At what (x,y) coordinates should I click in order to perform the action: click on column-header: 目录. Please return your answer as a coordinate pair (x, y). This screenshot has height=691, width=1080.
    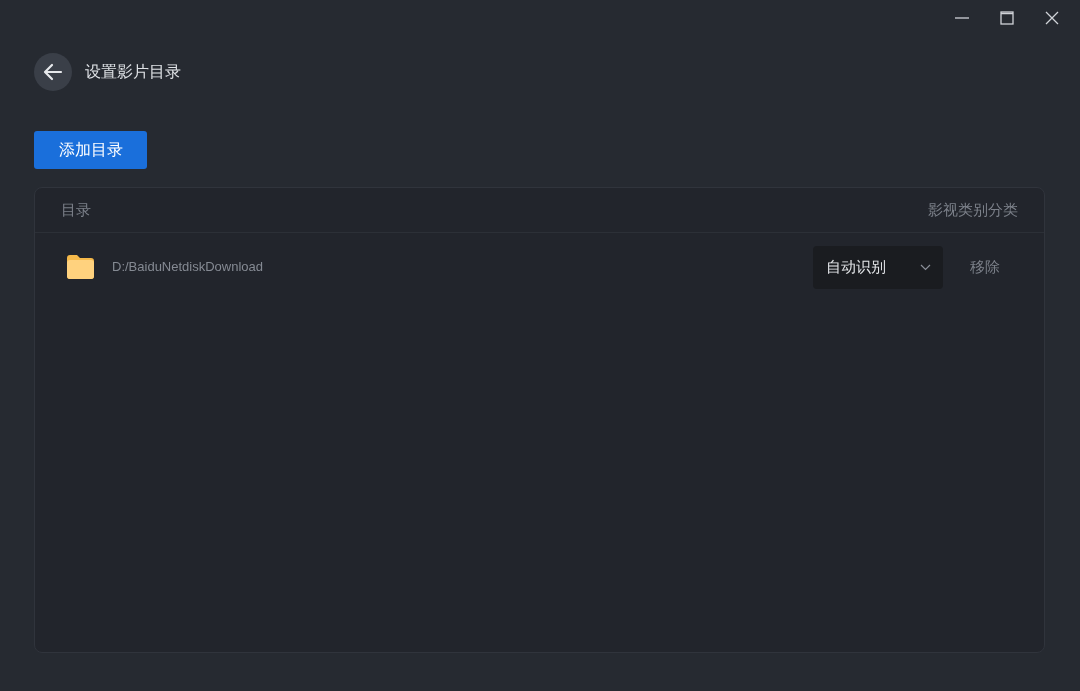
    Looking at the image, I should click on (76, 209).